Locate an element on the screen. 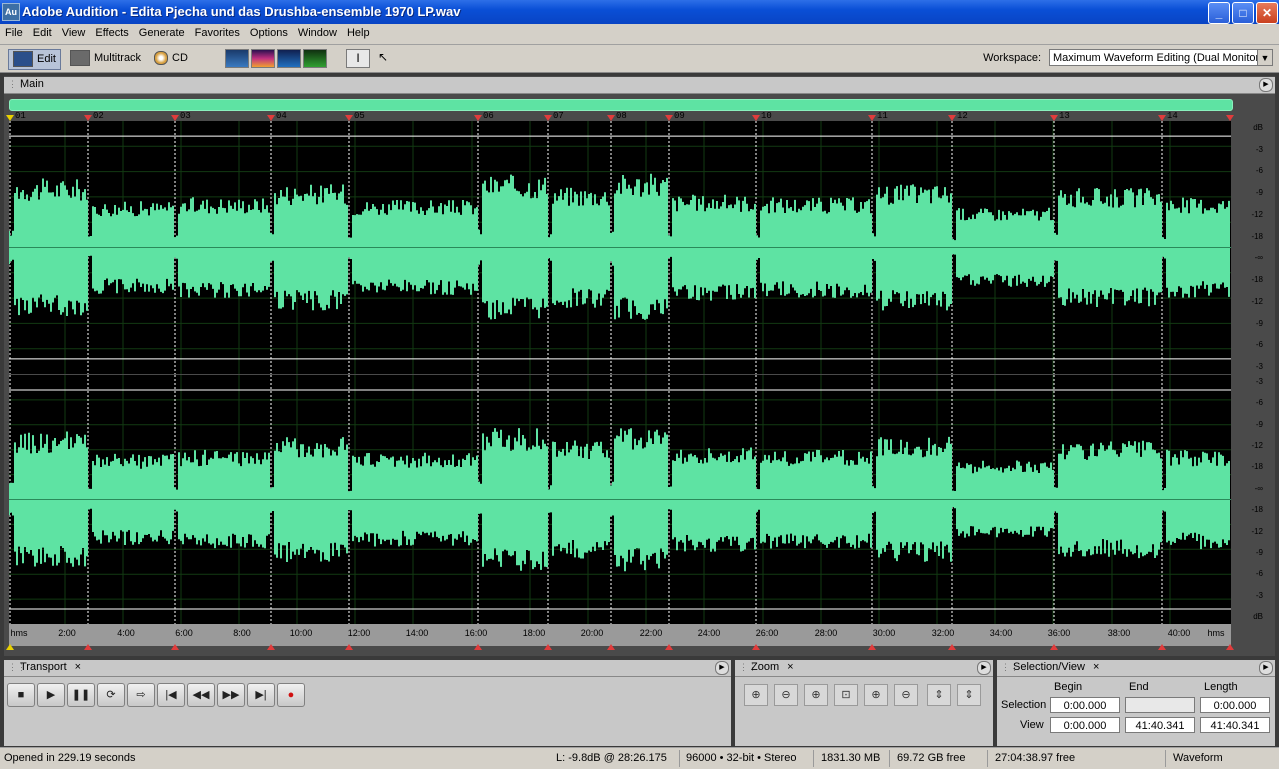 This screenshot has width=1279, height=769. grip-icon: ⋮⋮ is located at coordinates (17, 667).